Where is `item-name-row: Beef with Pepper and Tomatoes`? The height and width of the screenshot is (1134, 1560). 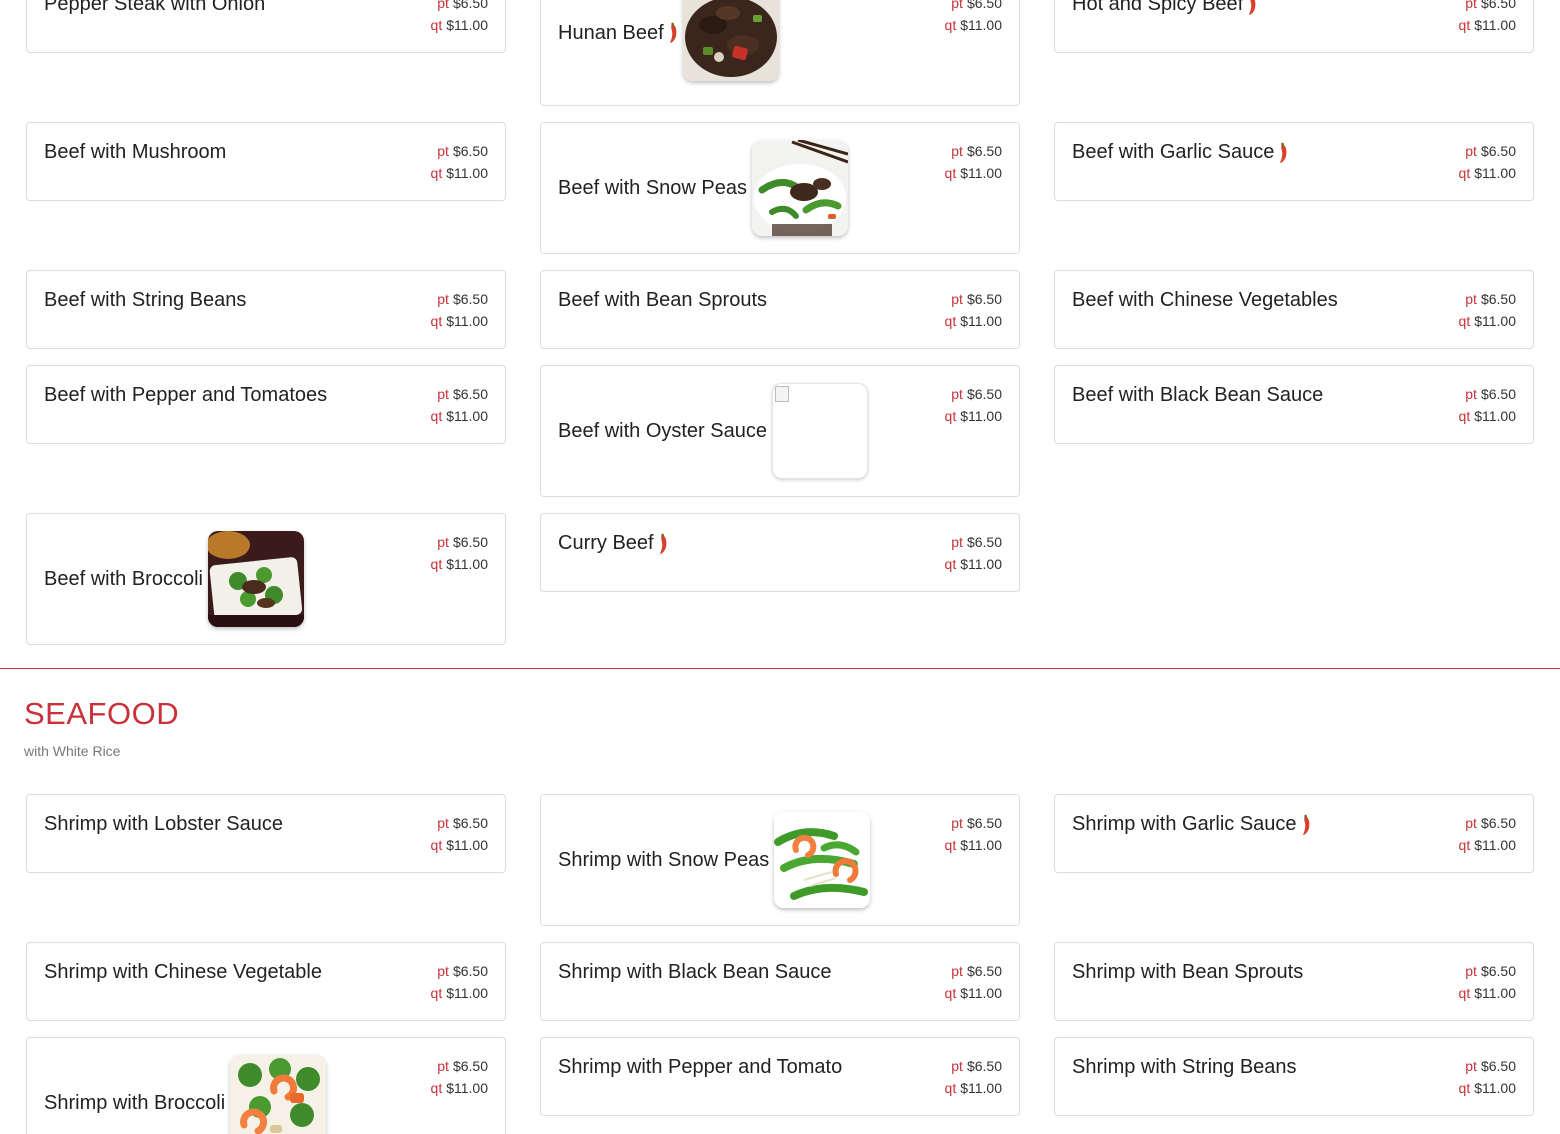
item-name-row: Beef with Pepper and Tomatoes is located at coordinates (185, 395).